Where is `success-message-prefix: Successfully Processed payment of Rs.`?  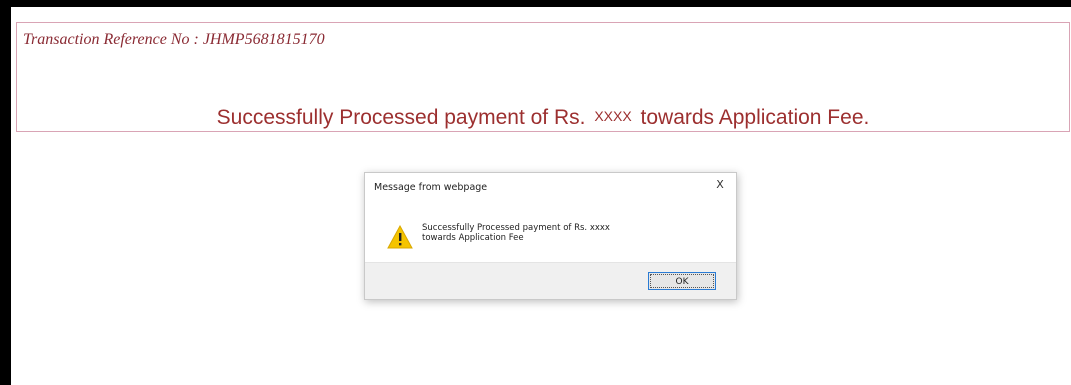
success-message-prefix: Successfully Processed payment of Rs. is located at coordinates (401, 117).